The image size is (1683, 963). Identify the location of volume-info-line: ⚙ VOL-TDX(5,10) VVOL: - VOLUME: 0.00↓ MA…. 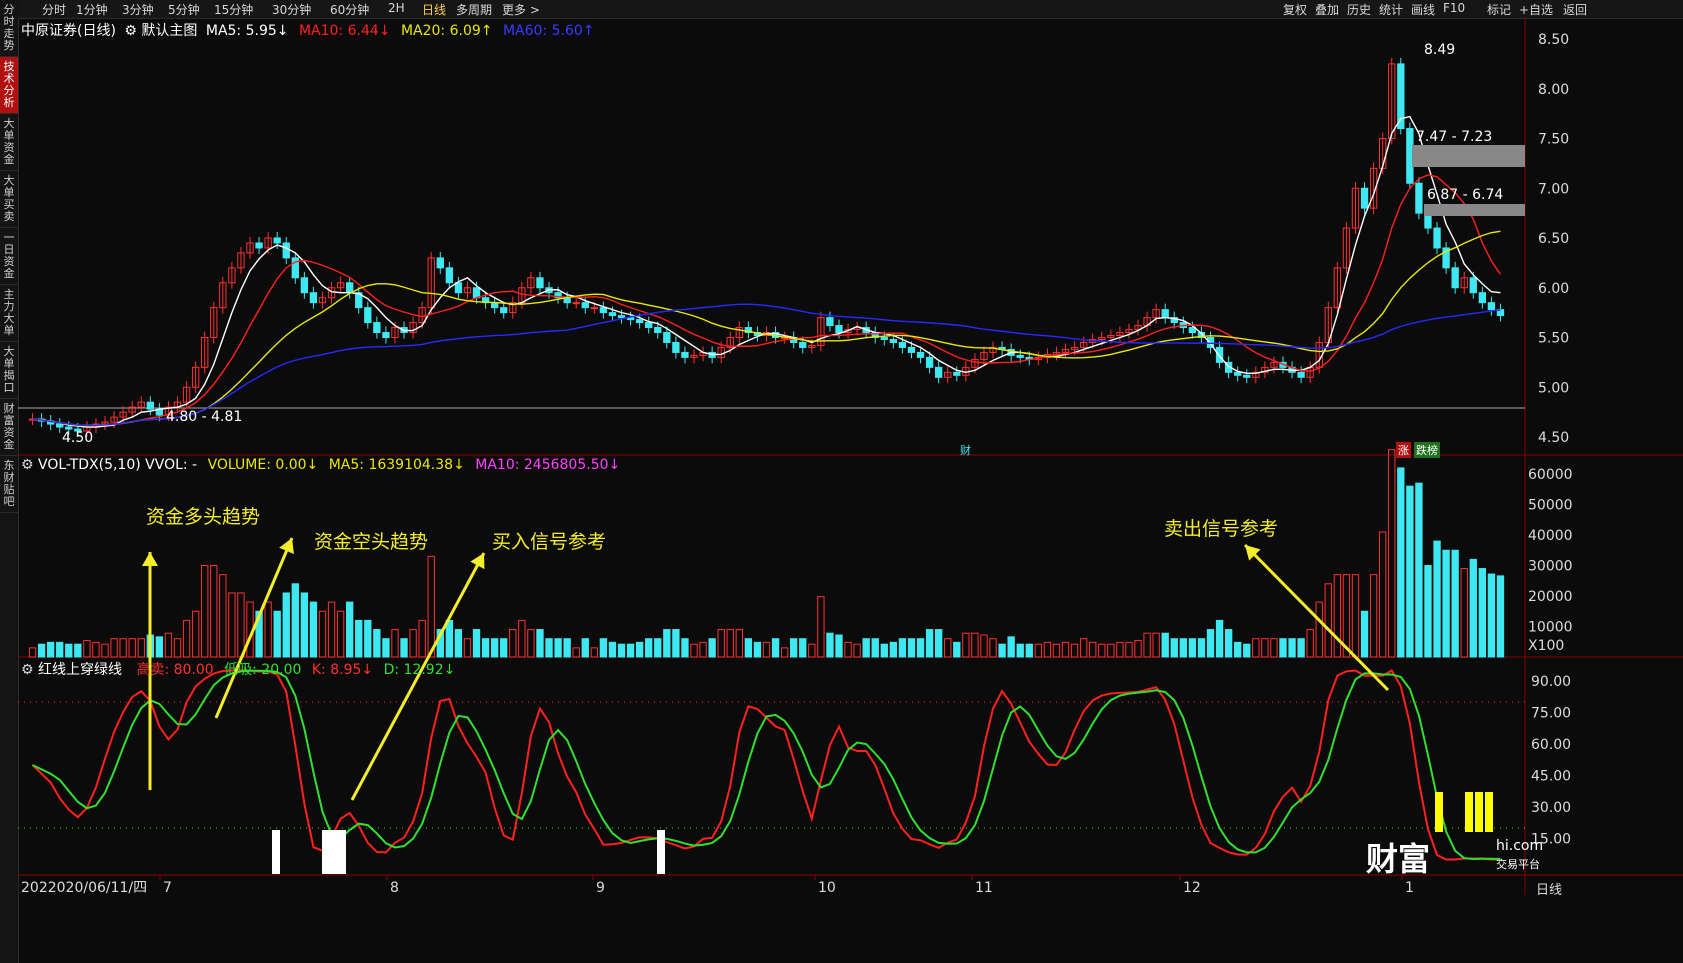
(320, 465).